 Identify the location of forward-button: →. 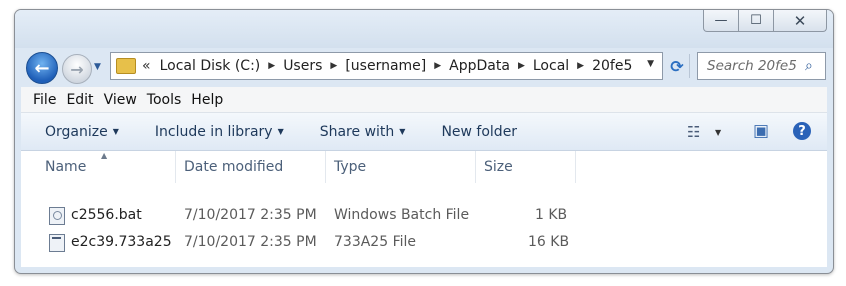
(77, 69).